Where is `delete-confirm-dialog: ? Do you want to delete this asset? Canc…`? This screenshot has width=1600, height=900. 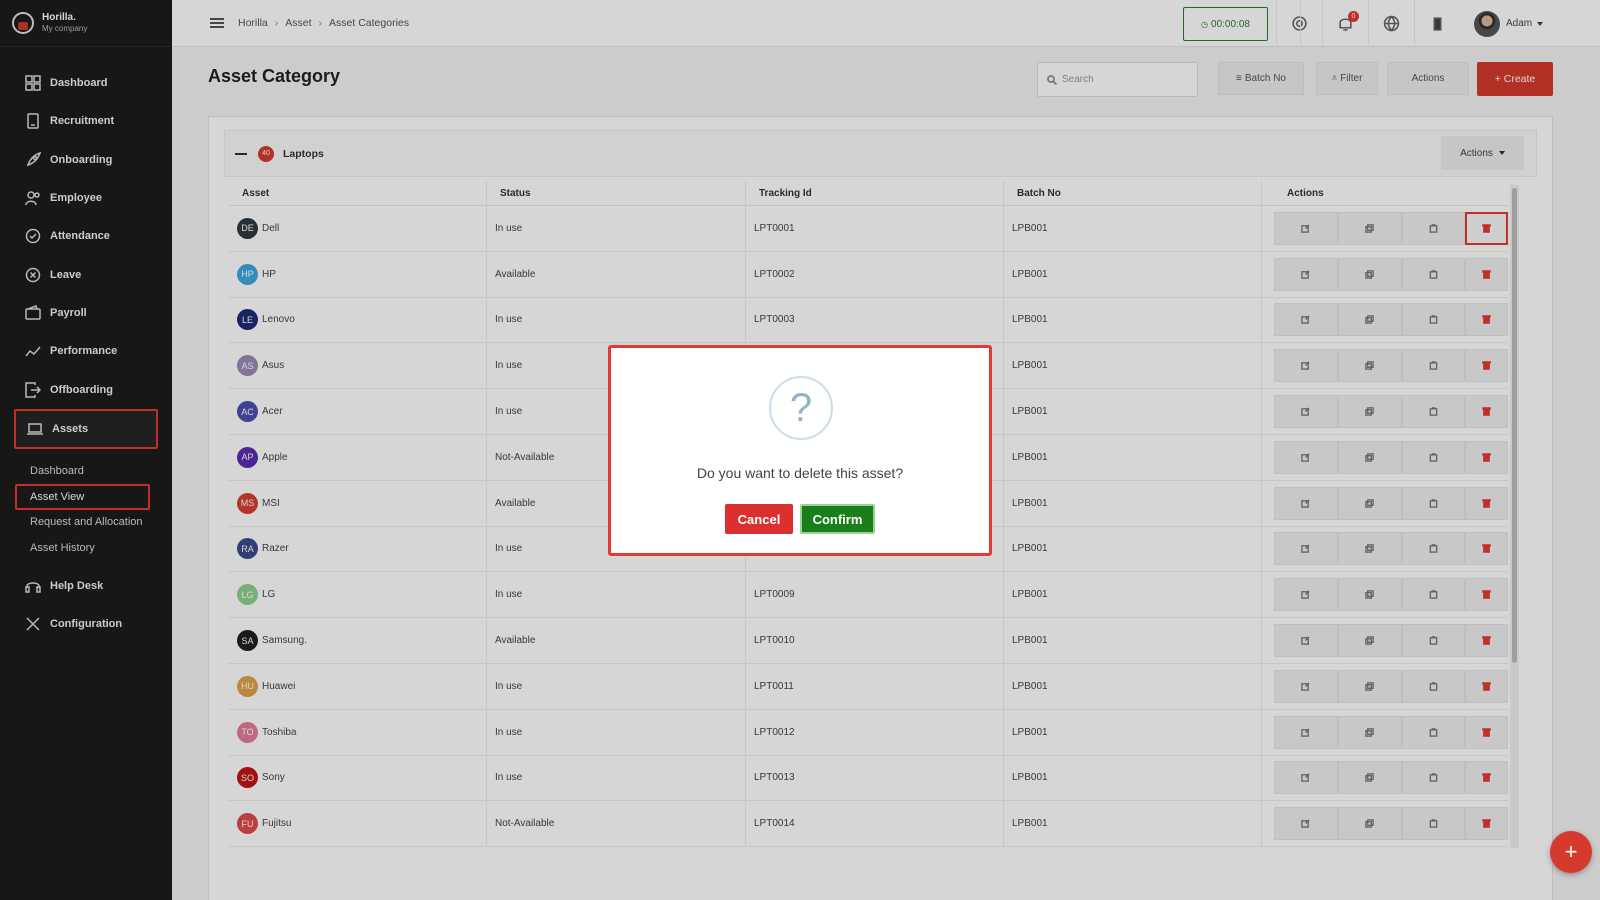 delete-confirm-dialog: ? Do you want to delete this asset? Canc… is located at coordinates (800, 450).